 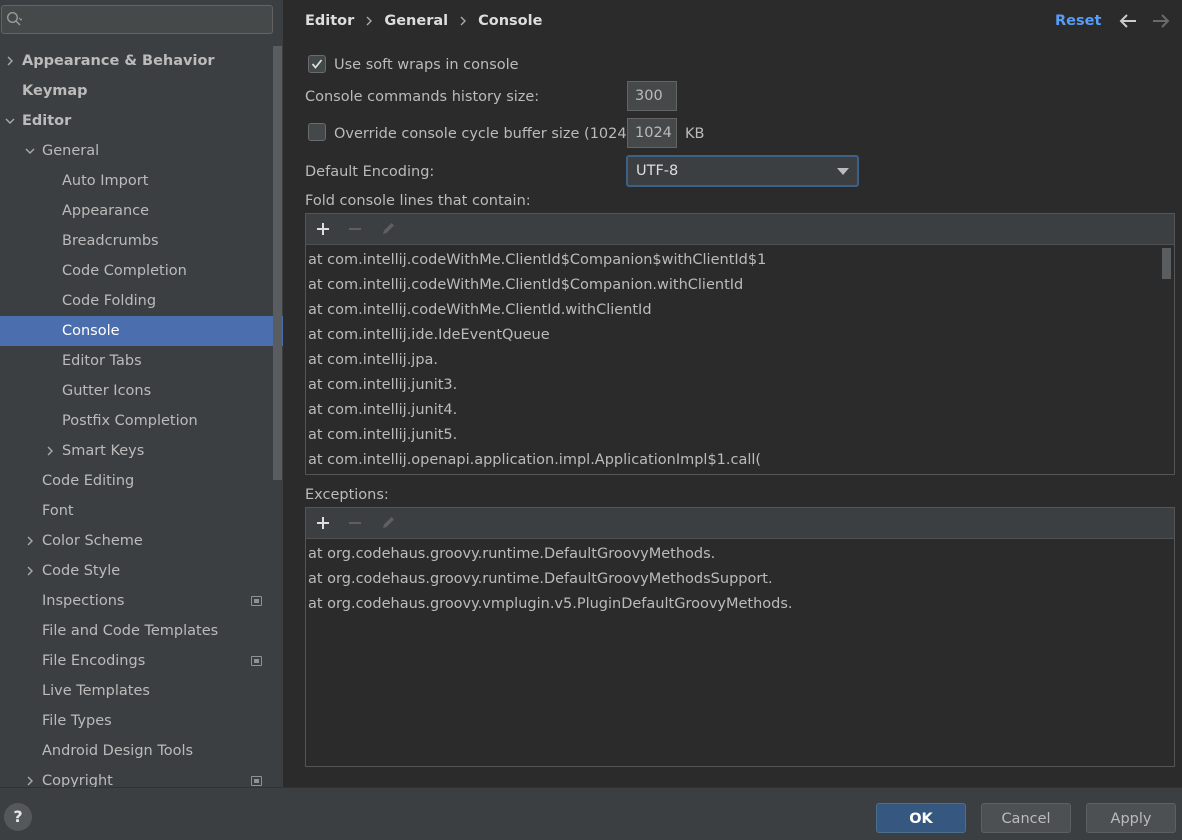 What do you see at coordinates (141, 511) in the screenshot?
I see `sidebar-item: Font` at bounding box center [141, 511].